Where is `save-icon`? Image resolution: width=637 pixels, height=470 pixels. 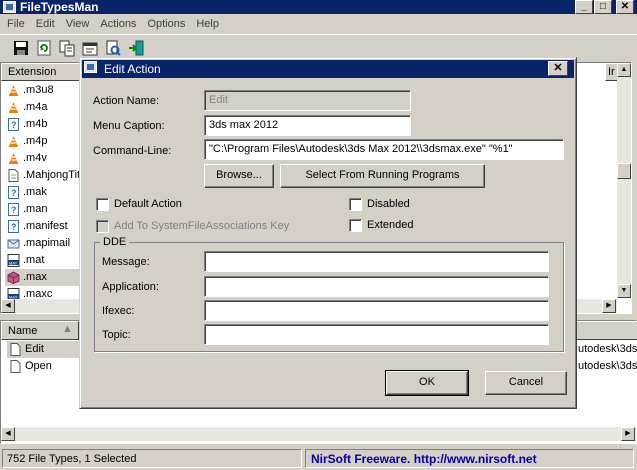
save-icon is located at coordinates (21, 48).